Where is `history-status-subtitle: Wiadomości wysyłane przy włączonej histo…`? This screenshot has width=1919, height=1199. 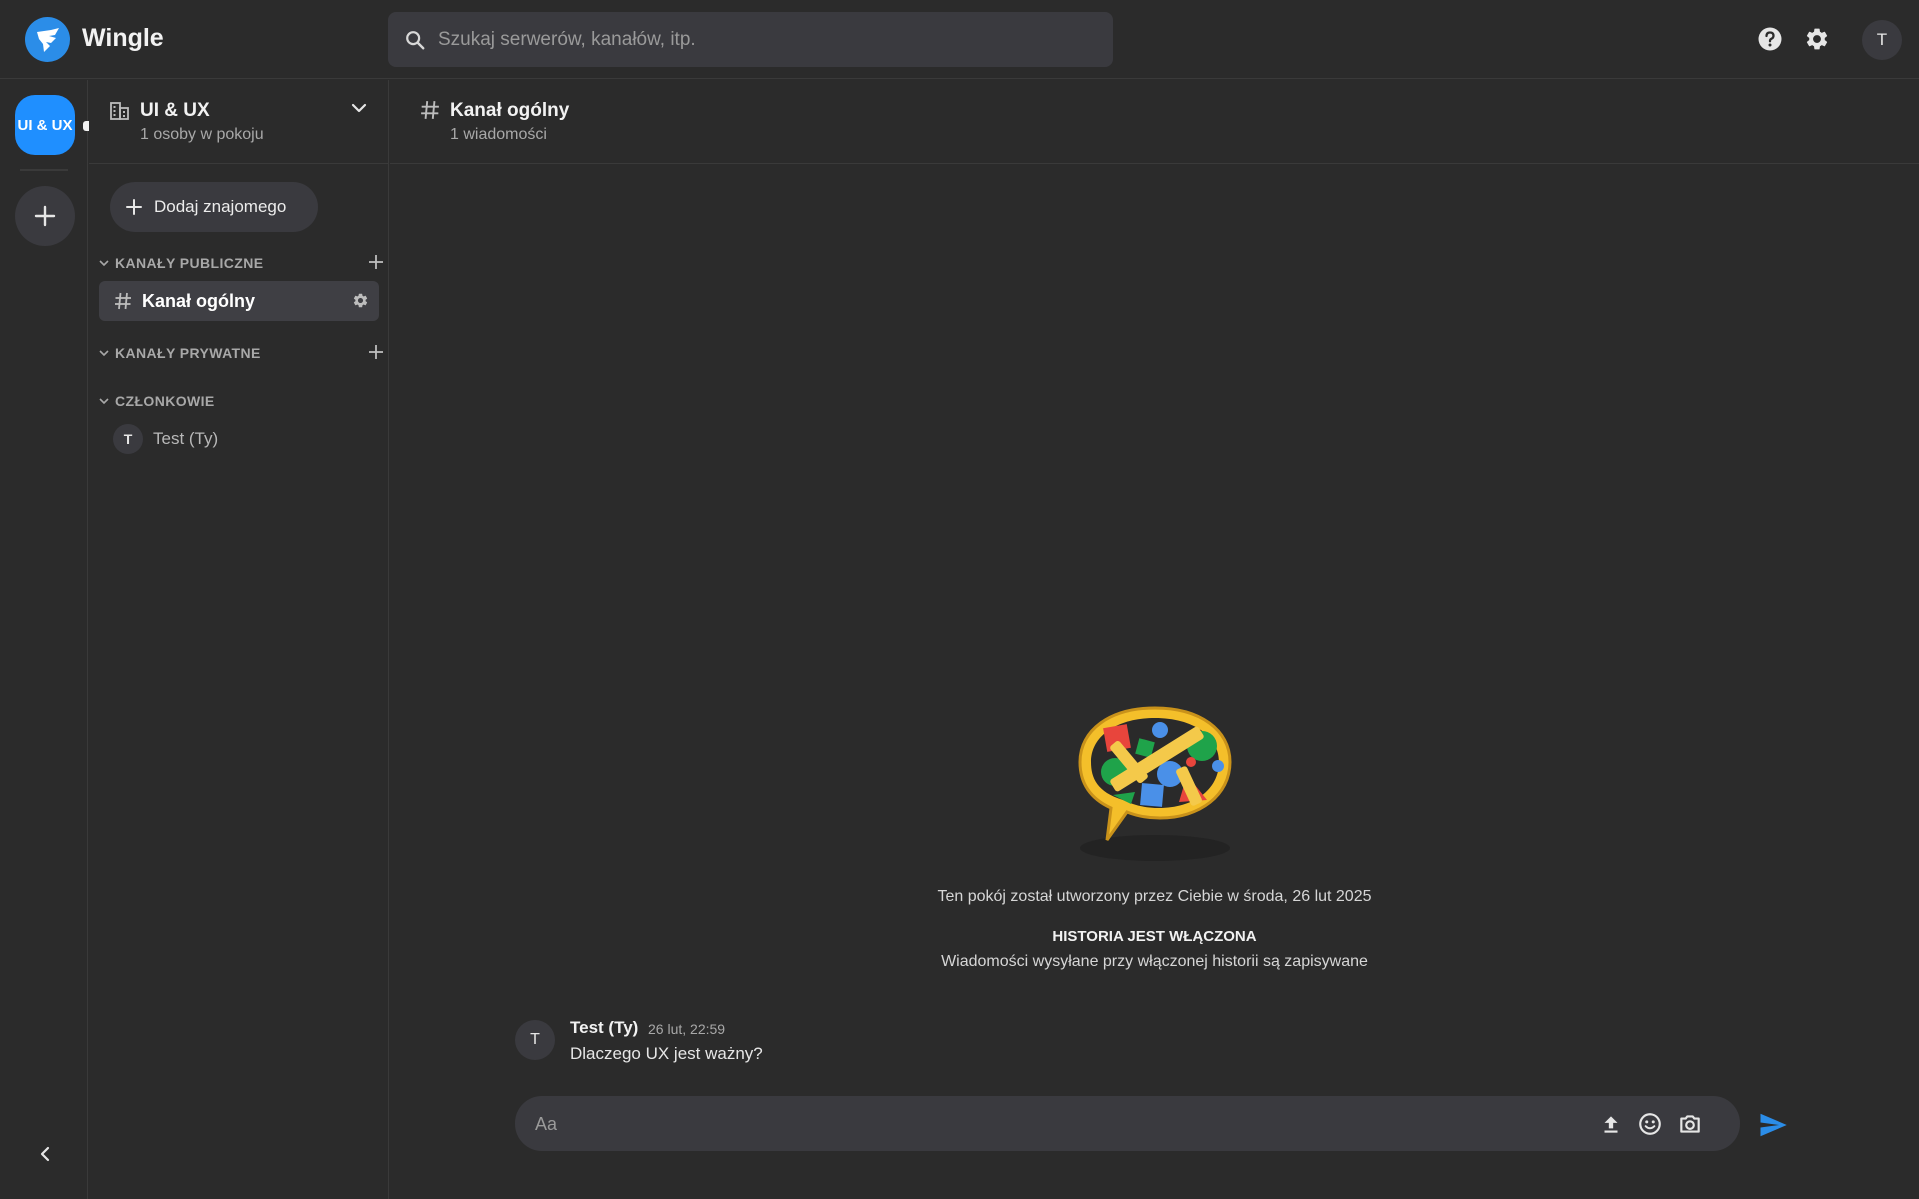 history-status-subtitle: Wiadomości wysyłane przy włączonej histo… is located at coordinates (1154, 961).